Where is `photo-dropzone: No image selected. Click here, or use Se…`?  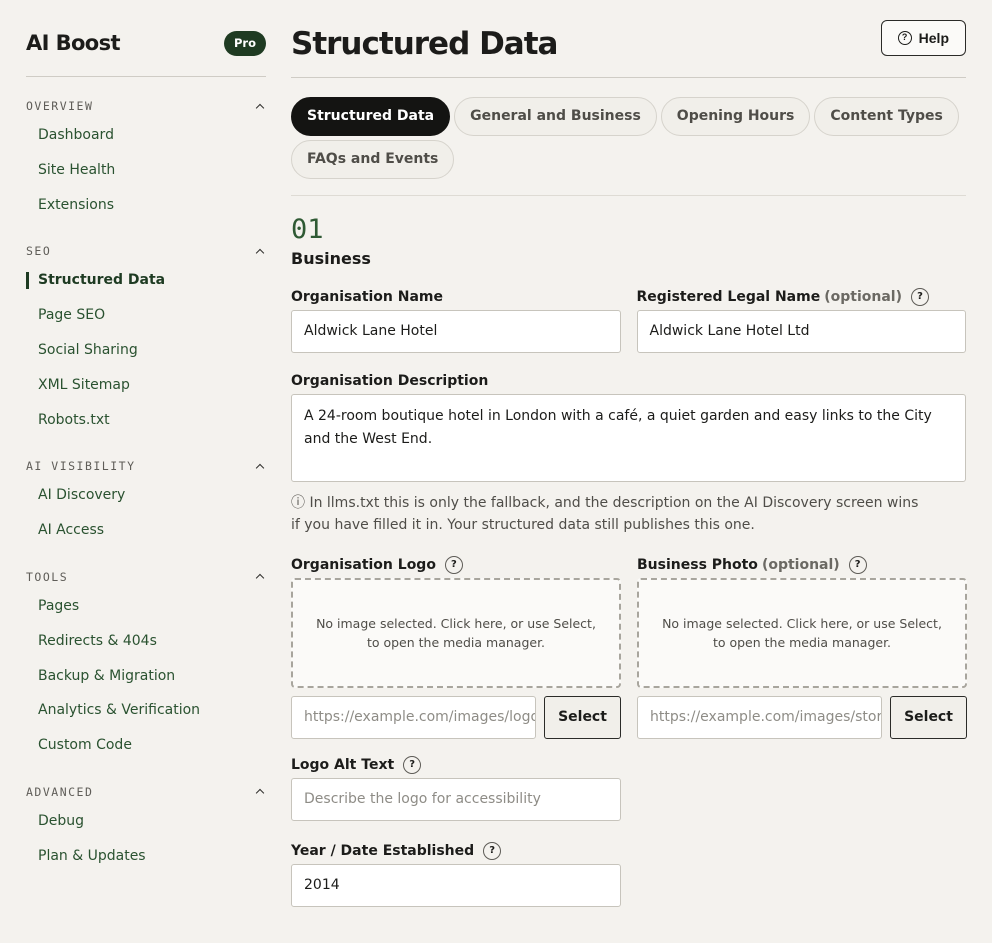 photo-dropzone: No image selected. Click here, or use Se… is located at coordinates (802, 633).